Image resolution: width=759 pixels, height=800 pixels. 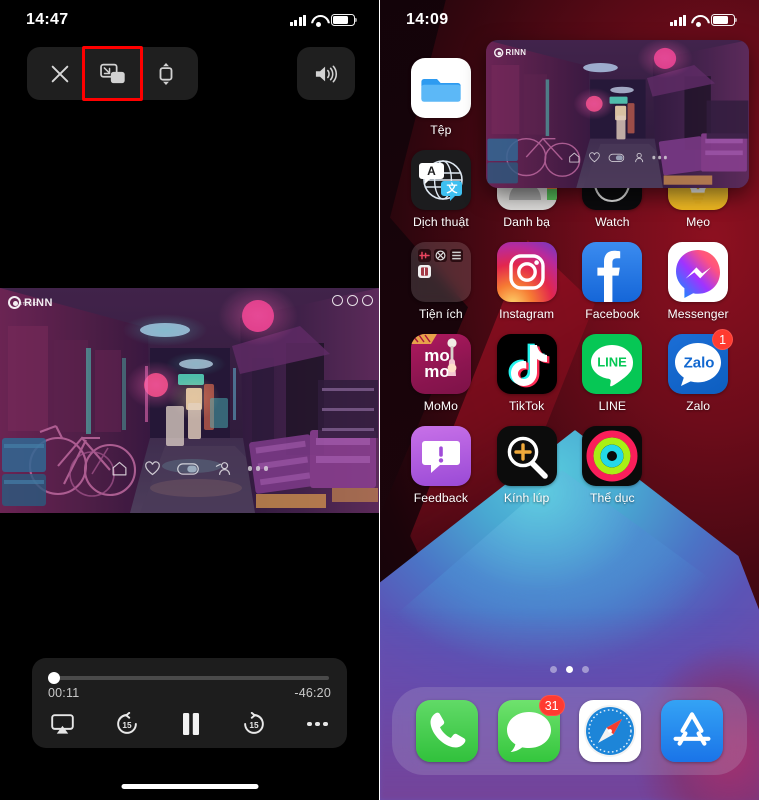 What do you see at coordinates (526, 456) in the screenshot?
I see `magnifier-icon` at bounding box center [526, 456].